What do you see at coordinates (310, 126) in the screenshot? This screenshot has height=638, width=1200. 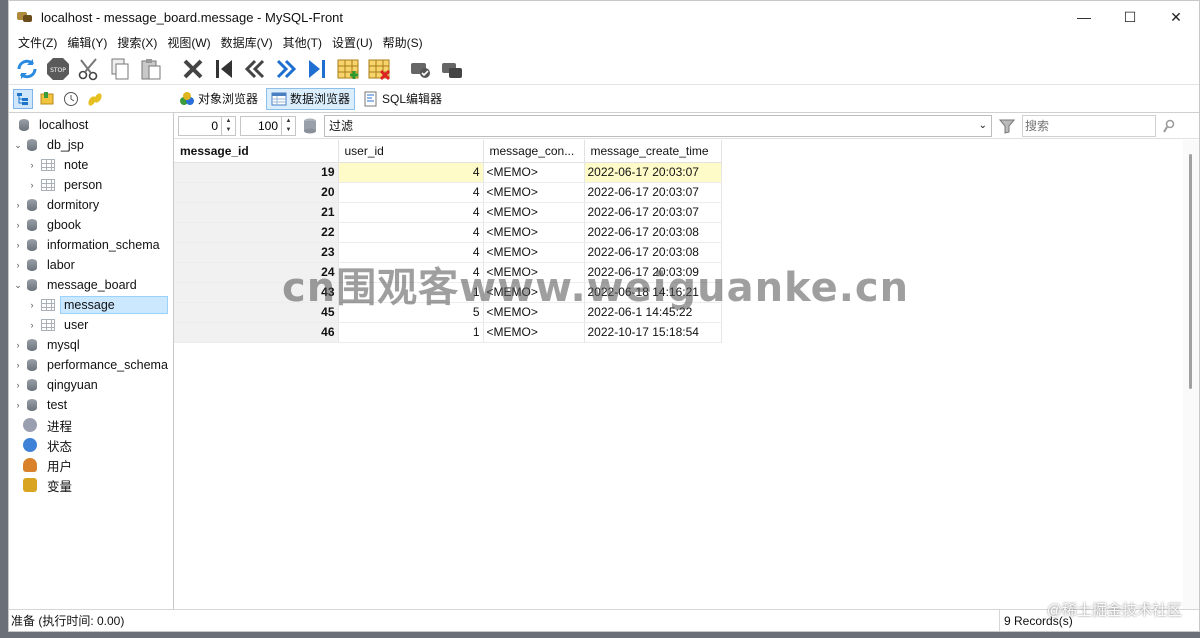 I see `database-filter-icon` at bounding box center [310, 126].